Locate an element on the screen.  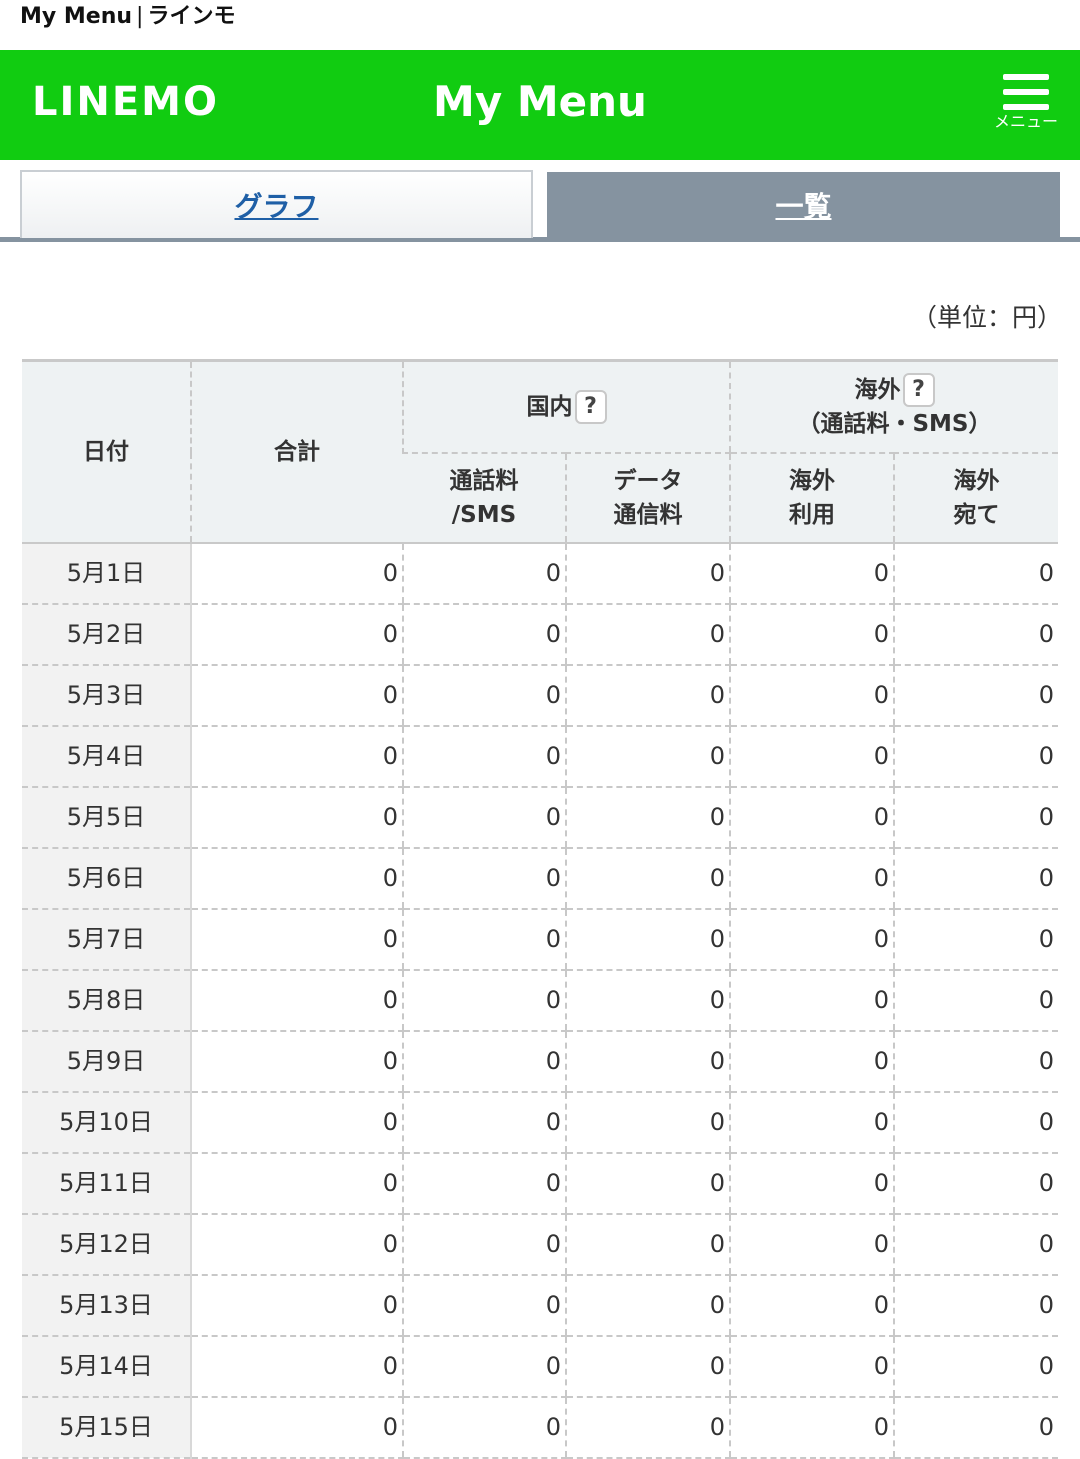
table-row: 5月13日 0 0 0 0 0 is located at coordinates (540, 1306).